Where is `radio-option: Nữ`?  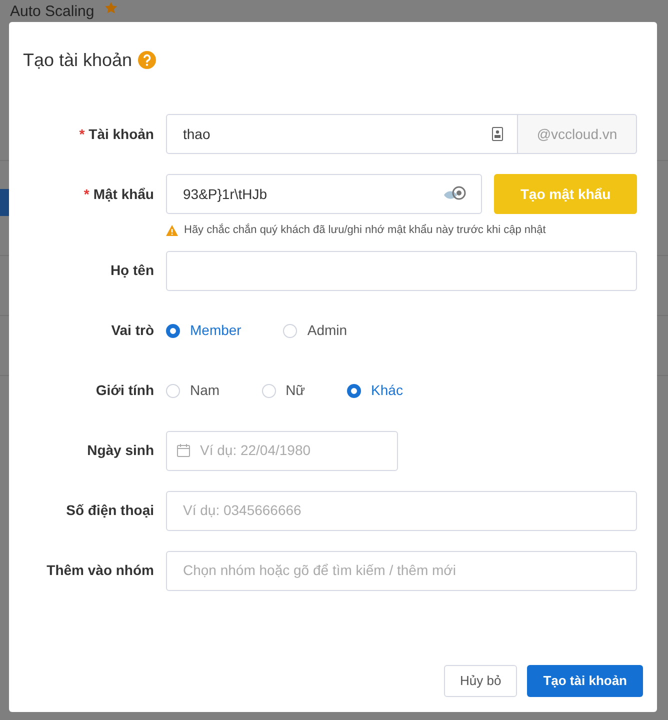 radio-option: Nữ is located at coordinates (284, 390).